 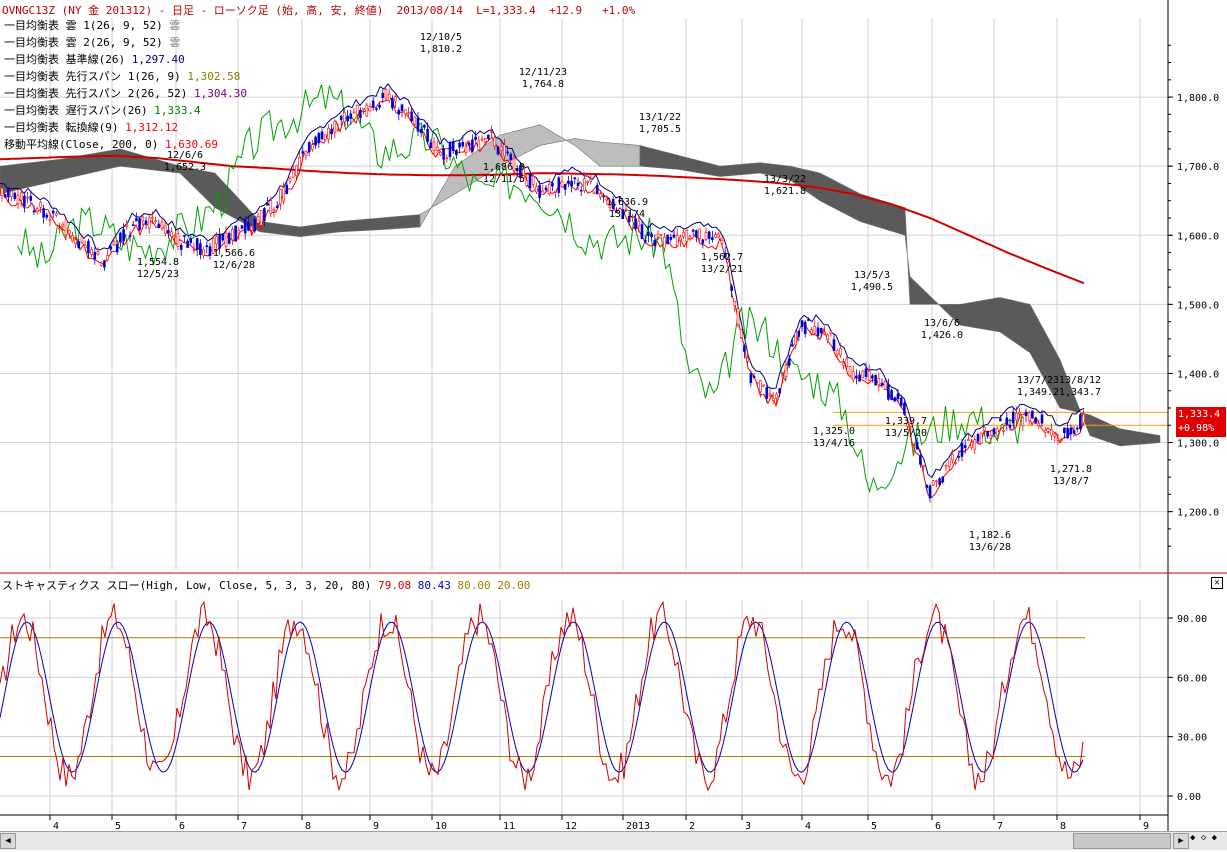 What do you see at coordinates (158, 59) in the screenshot?
I see `legend-value: 1,297.40` at bounding box center [158, 59].